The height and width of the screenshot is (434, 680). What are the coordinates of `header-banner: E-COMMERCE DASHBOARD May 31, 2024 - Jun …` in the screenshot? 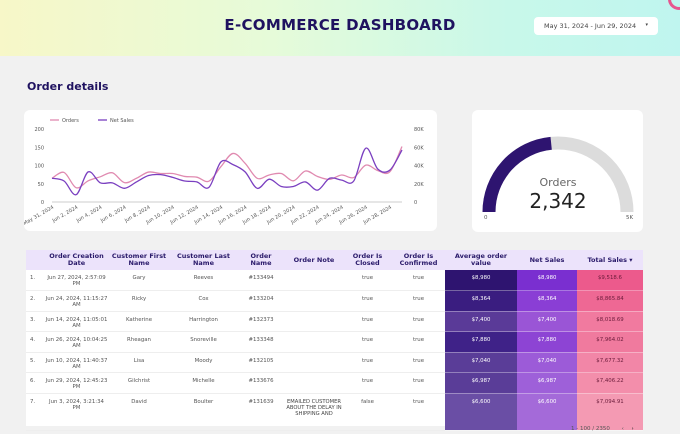 It's located at (340, 28).